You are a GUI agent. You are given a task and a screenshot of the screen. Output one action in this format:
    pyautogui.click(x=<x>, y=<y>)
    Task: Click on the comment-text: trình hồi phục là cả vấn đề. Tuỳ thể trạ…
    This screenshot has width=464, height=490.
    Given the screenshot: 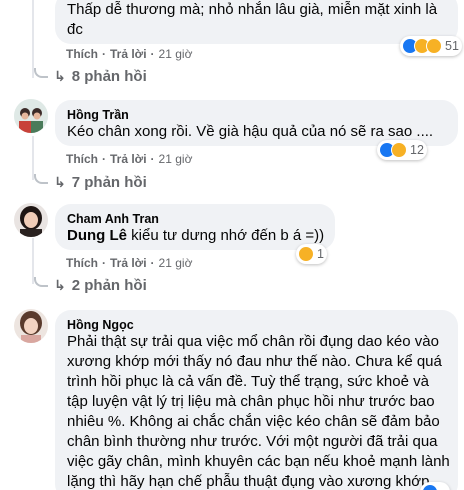 What is the action you would take?
    pyautogui.click(x=248, y=381)
    